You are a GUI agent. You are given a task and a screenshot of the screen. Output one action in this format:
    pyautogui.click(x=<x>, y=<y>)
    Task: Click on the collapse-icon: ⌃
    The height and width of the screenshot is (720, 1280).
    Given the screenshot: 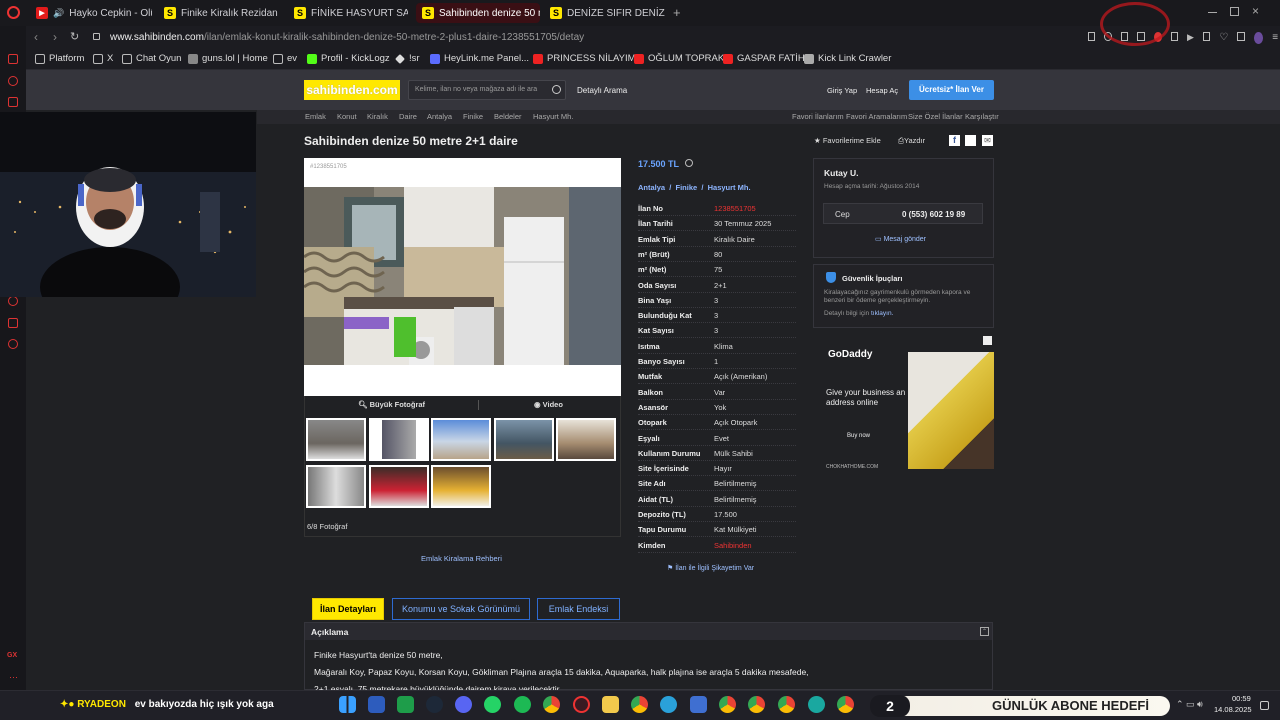 What is the action you would take?
    pyautogui.click(x=984, y=631)
    